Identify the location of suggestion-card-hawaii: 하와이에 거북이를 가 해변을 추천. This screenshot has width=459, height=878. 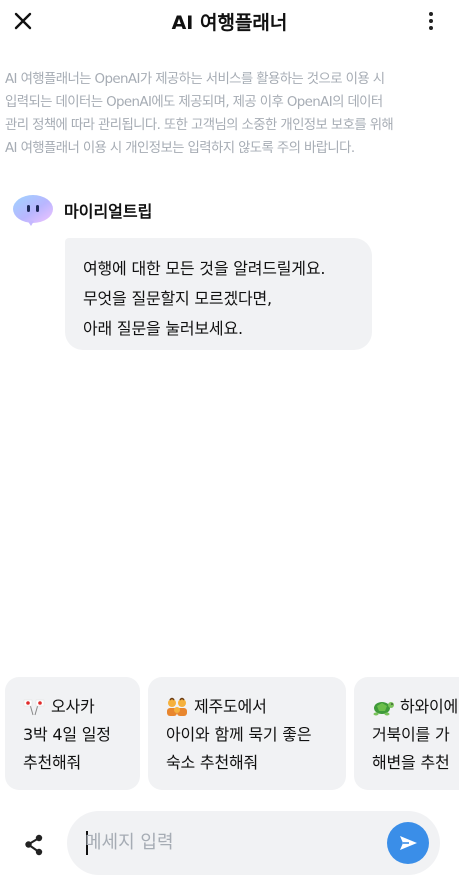
(406, 733).